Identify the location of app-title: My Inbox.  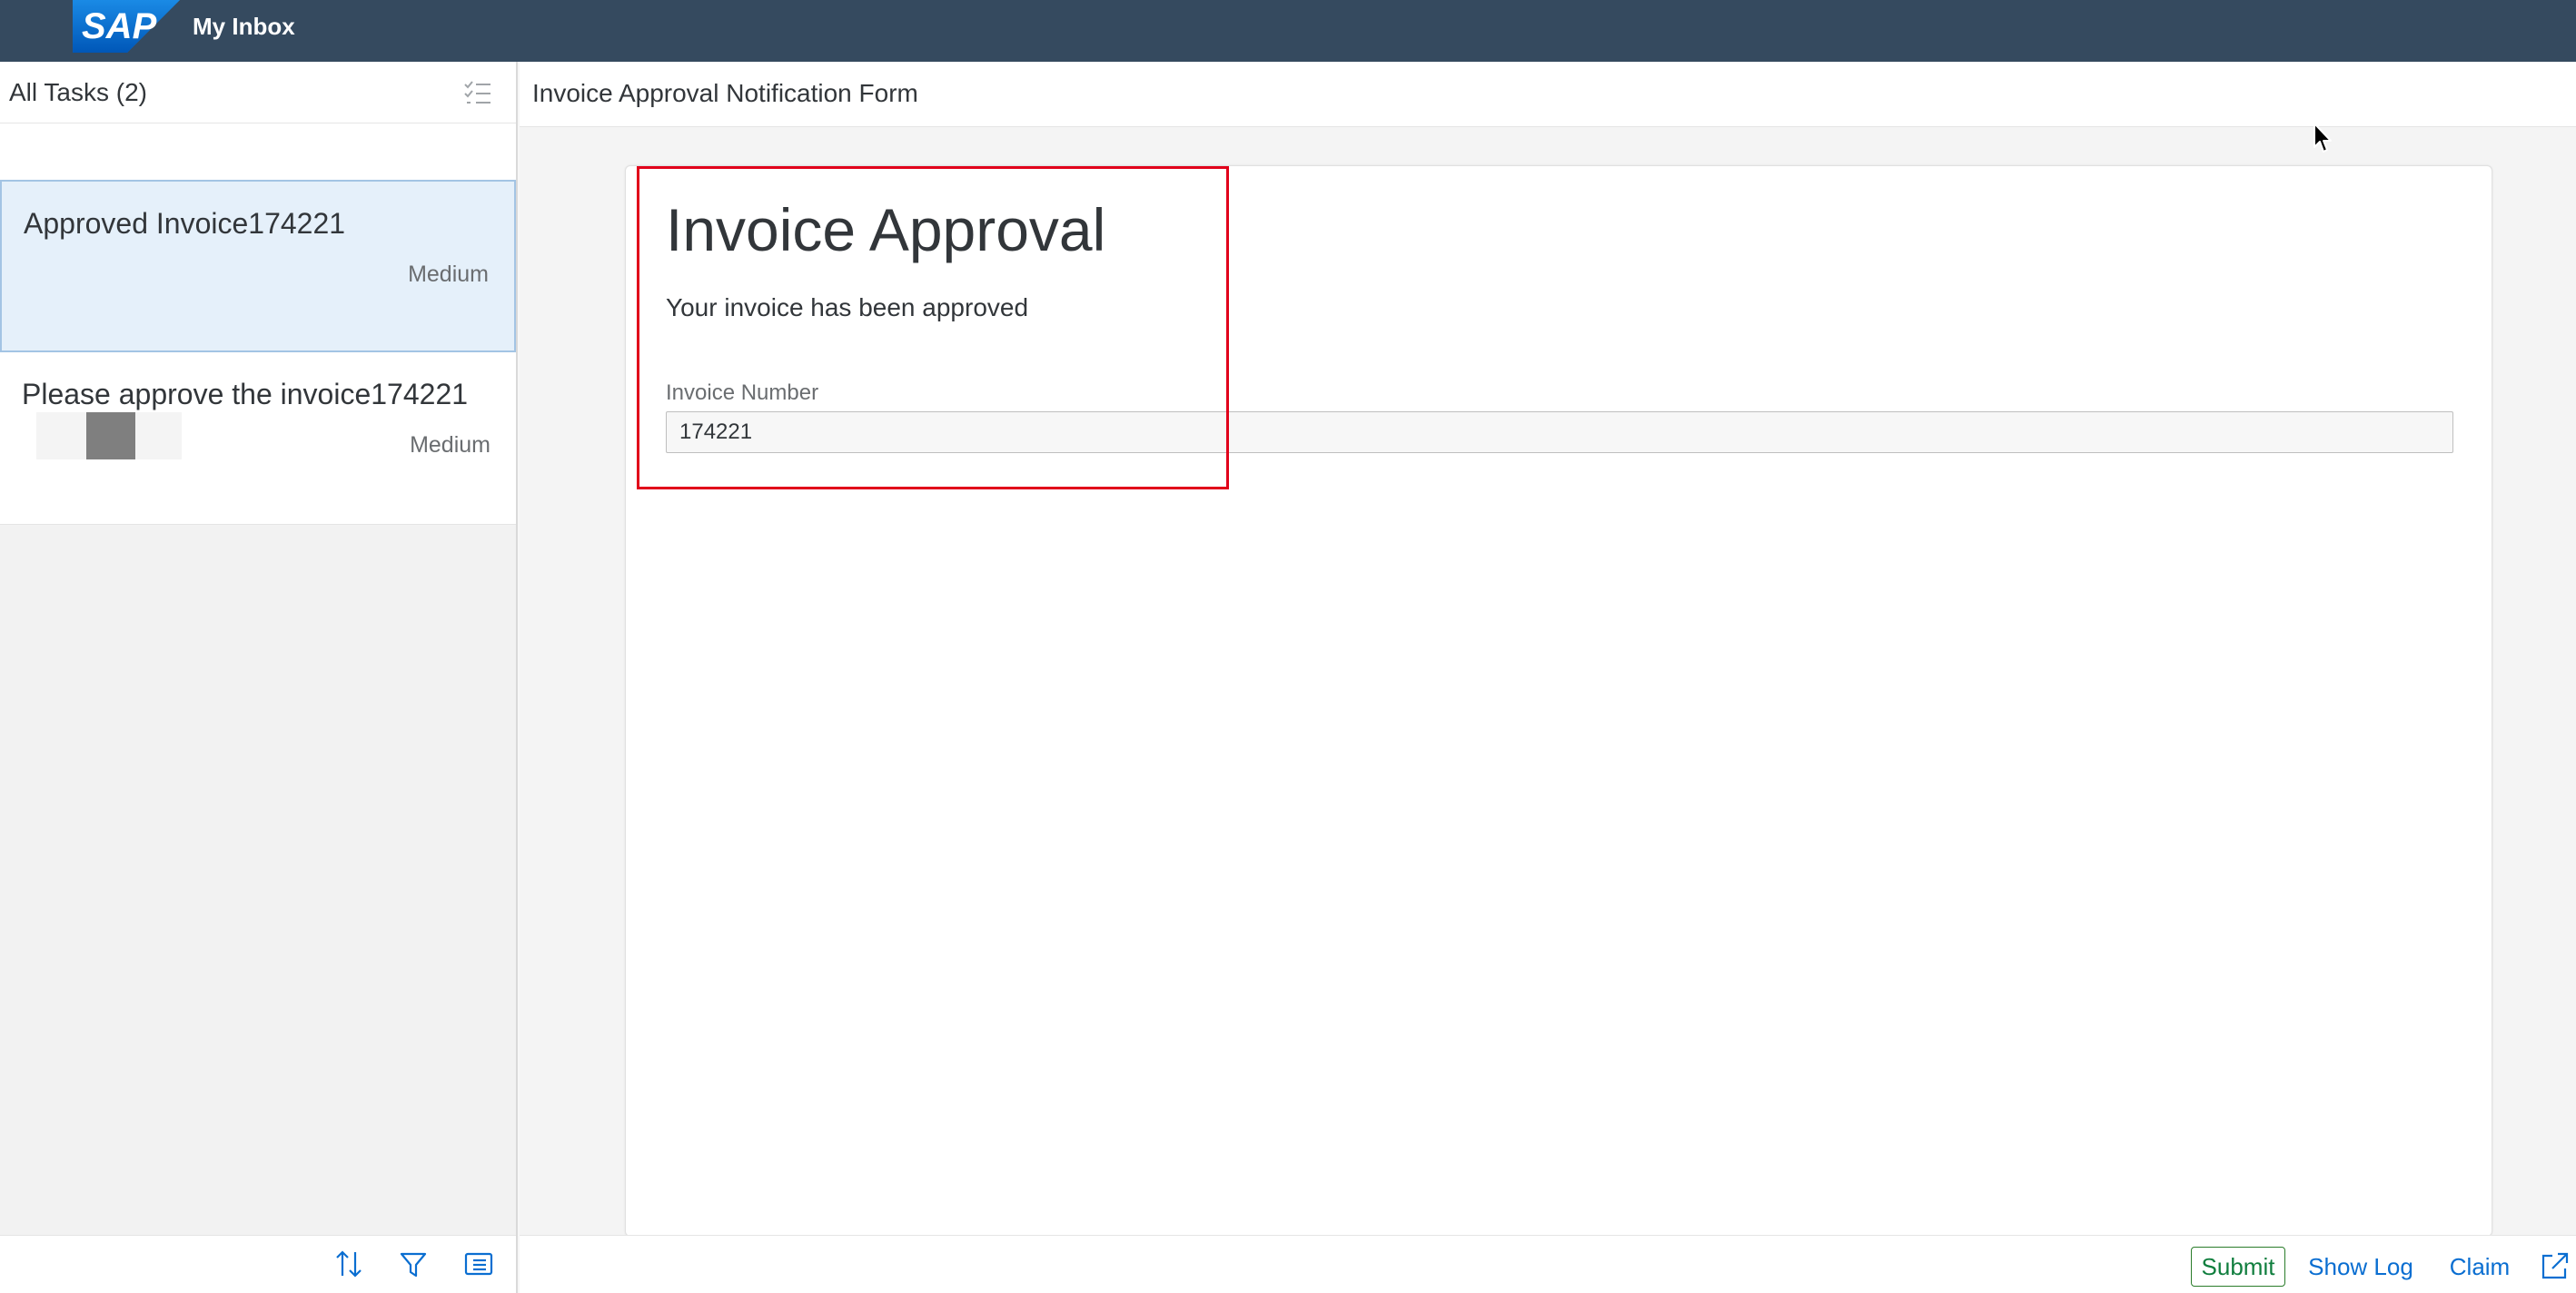
(244, 26).